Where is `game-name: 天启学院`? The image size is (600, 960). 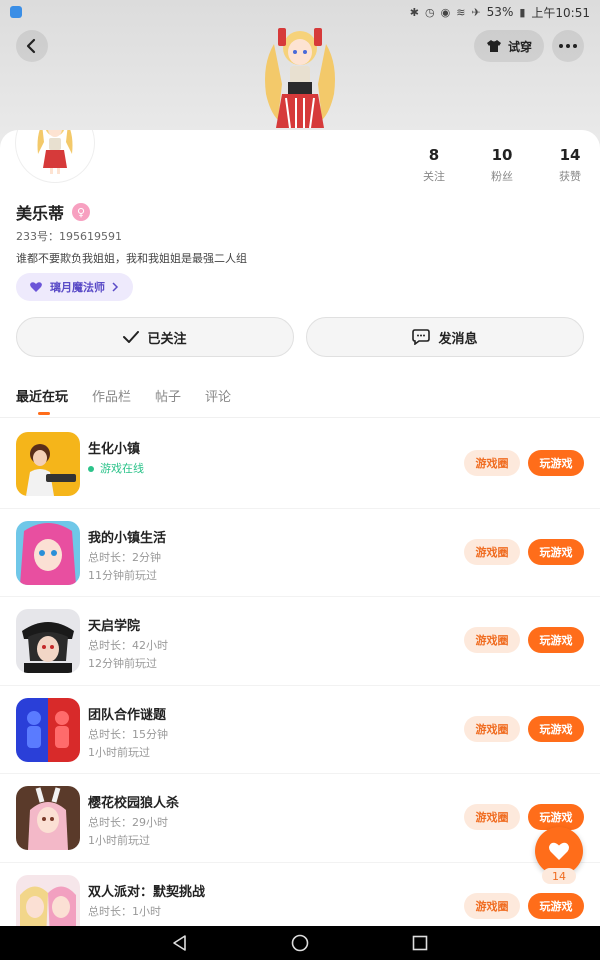
game-name: 天启学院 is located at coordinates (114, 626).